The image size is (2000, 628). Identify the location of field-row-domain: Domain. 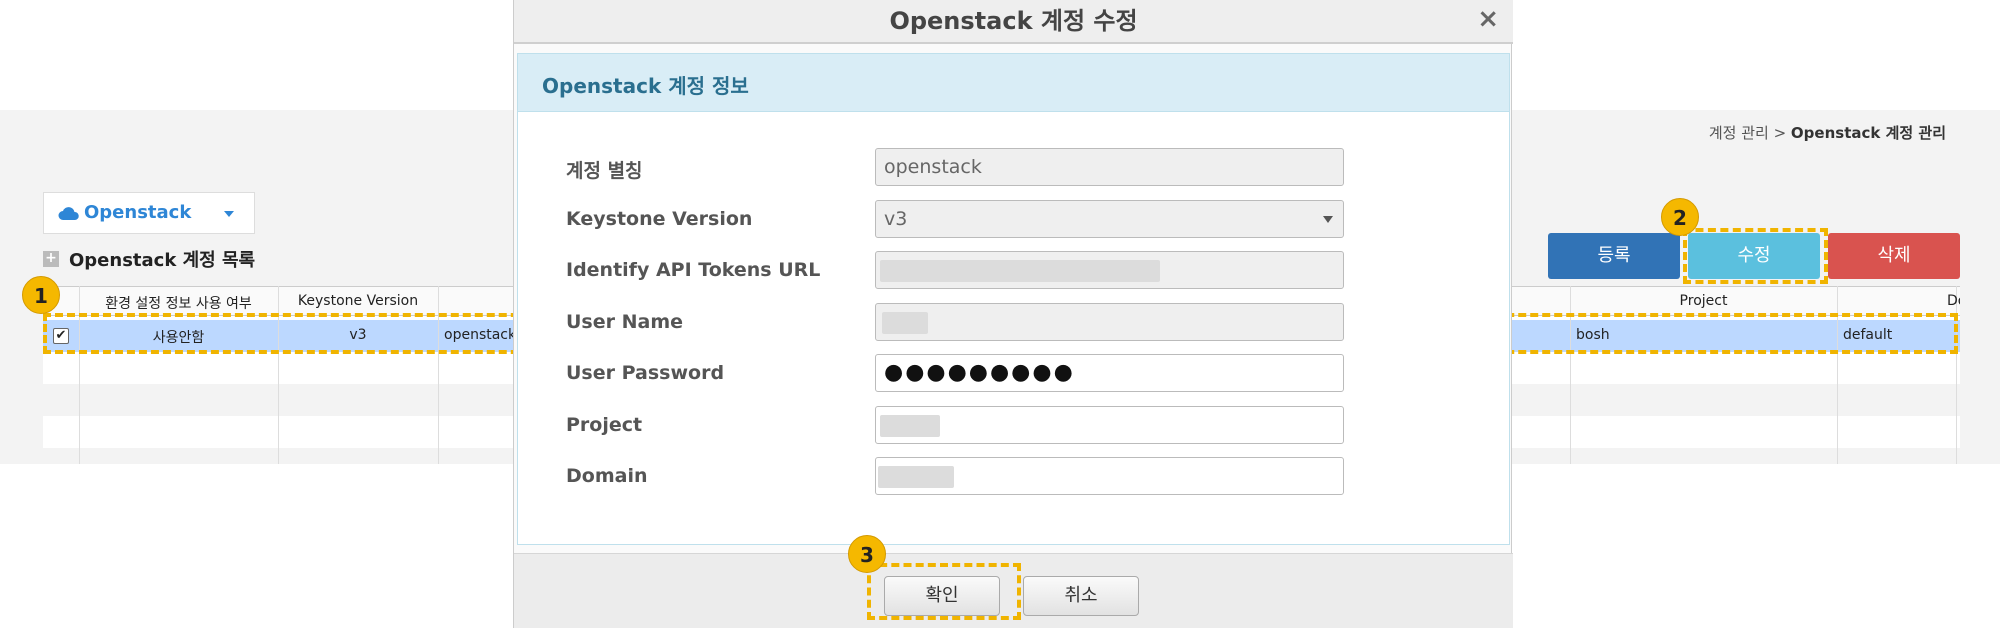
(1013, 476).